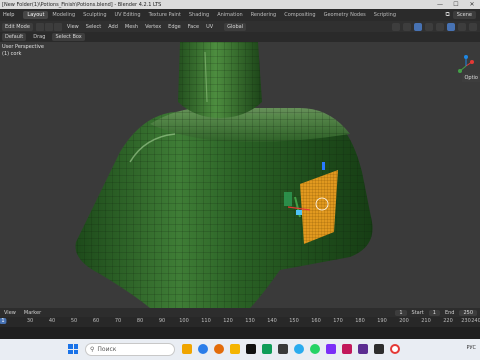 Image resolution: width=480 pixels, height=360 pixels. What do you see at coordinates (14, 37) in the screenshot?
I see `pivot-dropdown: Default` at bounding box center [14, 37].